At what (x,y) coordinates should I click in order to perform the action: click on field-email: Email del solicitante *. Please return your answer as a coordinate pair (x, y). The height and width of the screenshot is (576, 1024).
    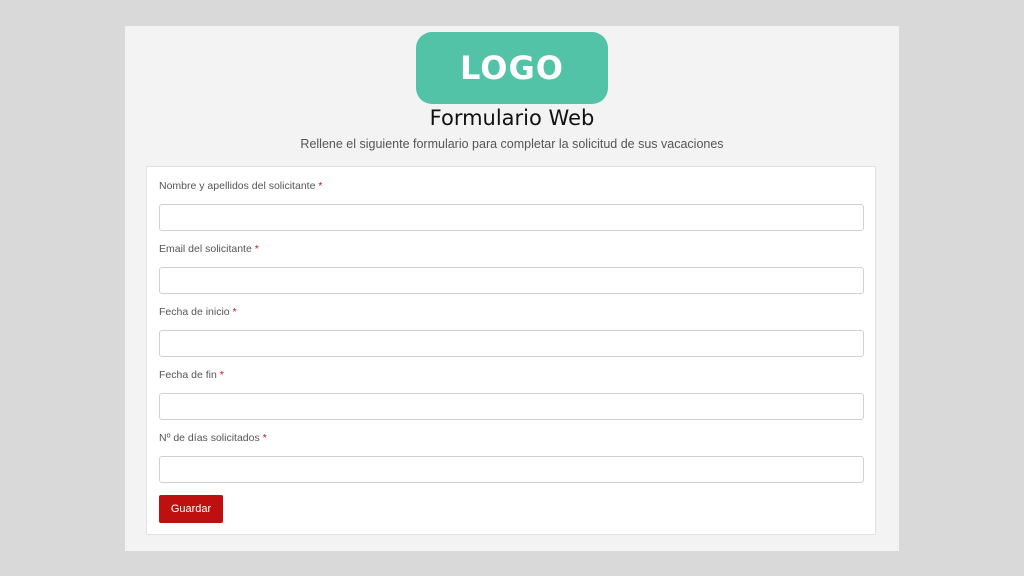
    Looking at the image, I should click on (511, 268).